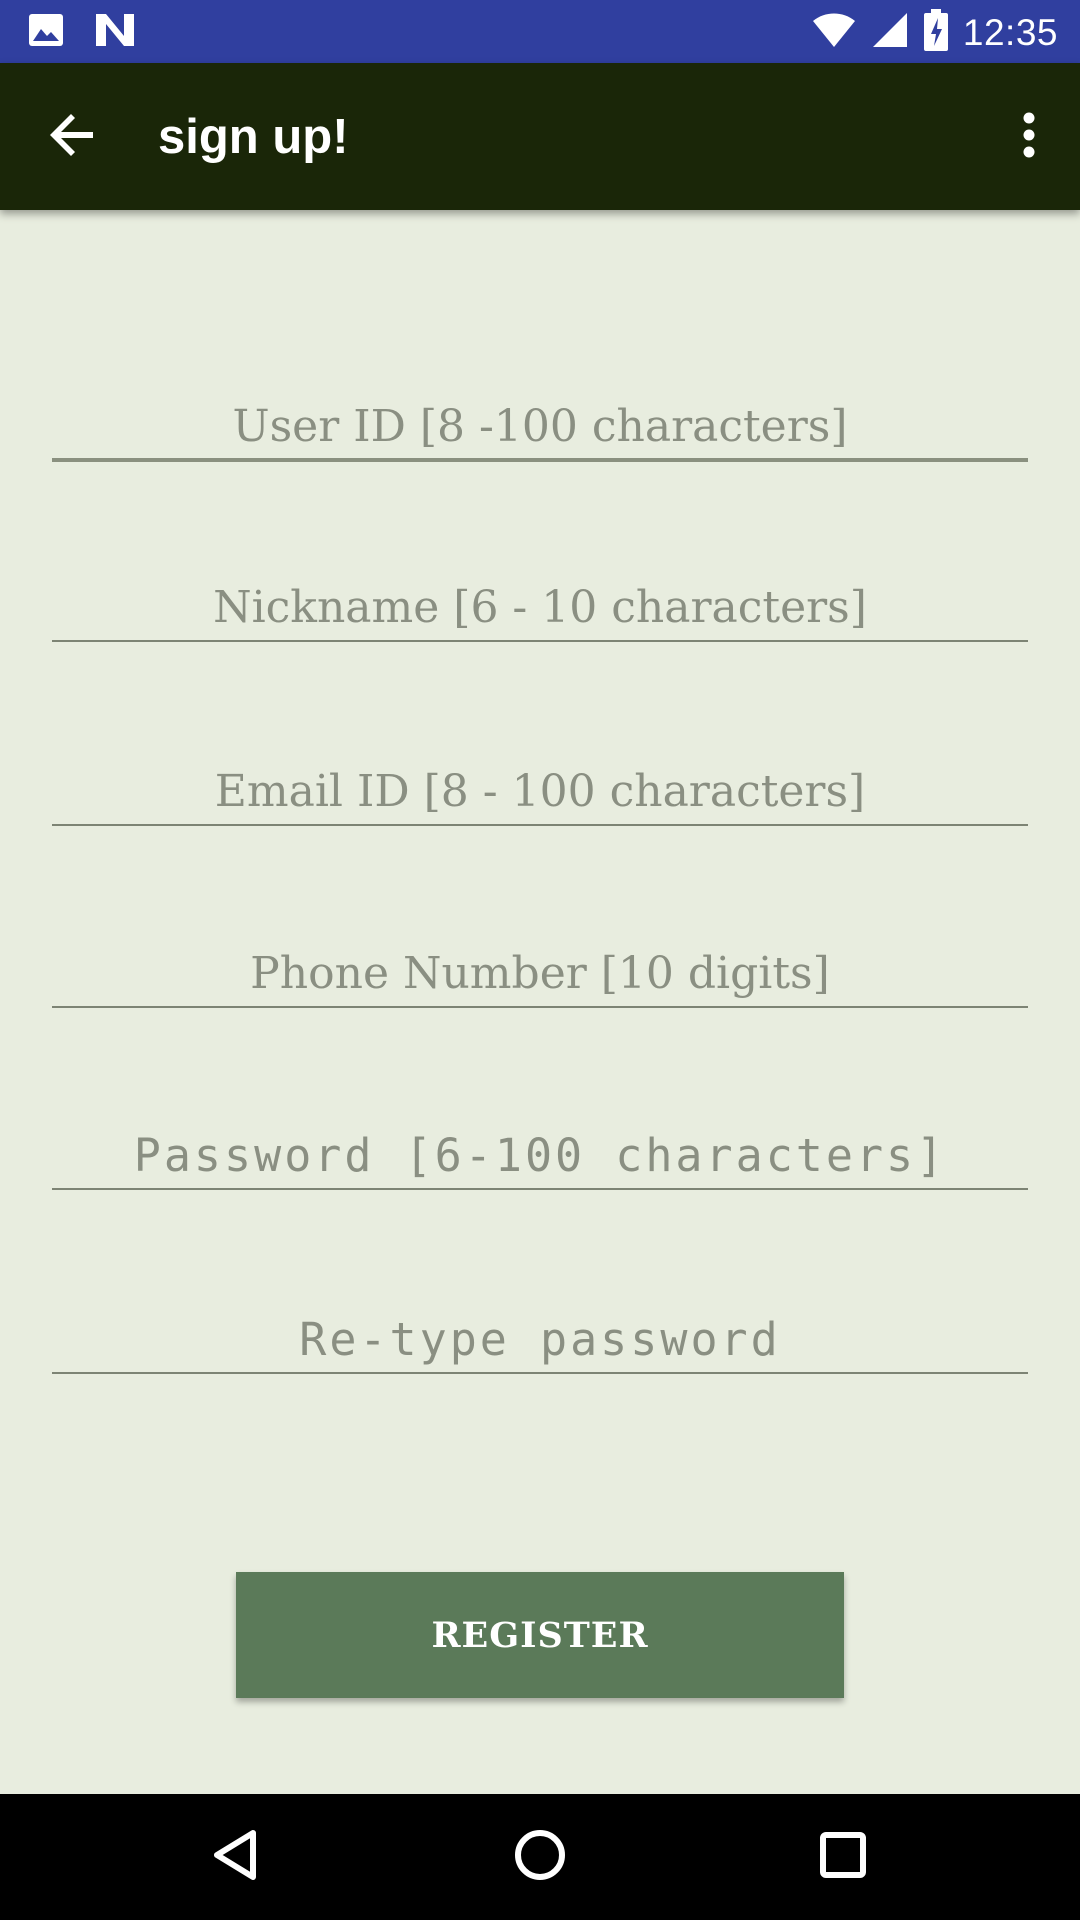  I want to click on page-title: sign up!, so click(253, 137).